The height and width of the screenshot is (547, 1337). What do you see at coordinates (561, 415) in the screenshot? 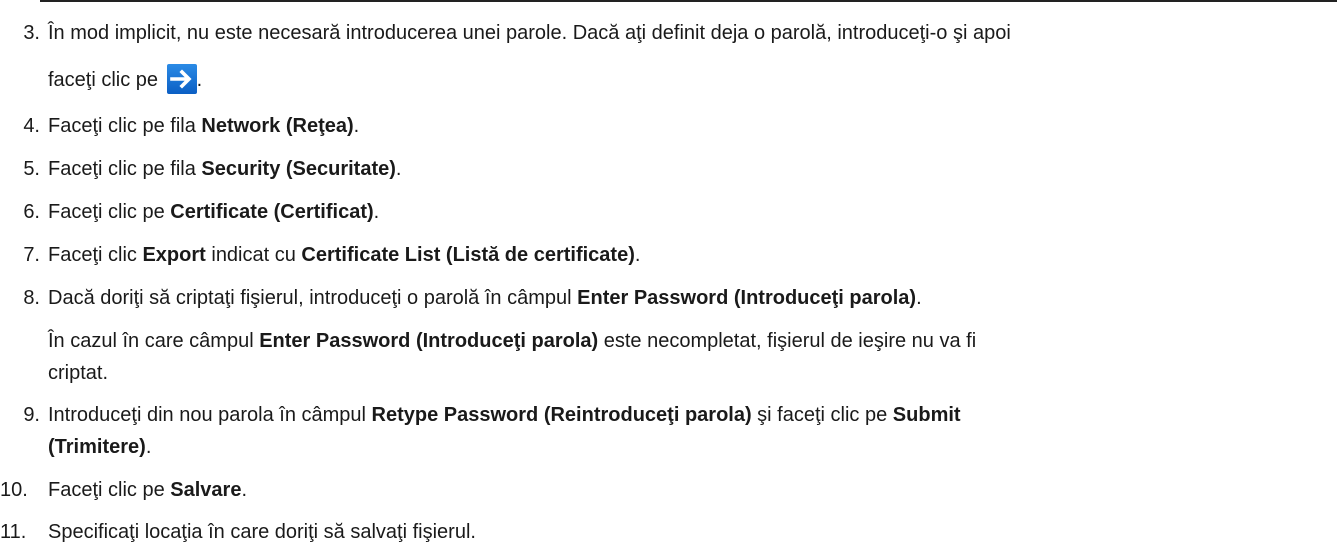
I see `ui-label: Retype Password (Reintroduceţi parola)` at bounding box center [561, 415].